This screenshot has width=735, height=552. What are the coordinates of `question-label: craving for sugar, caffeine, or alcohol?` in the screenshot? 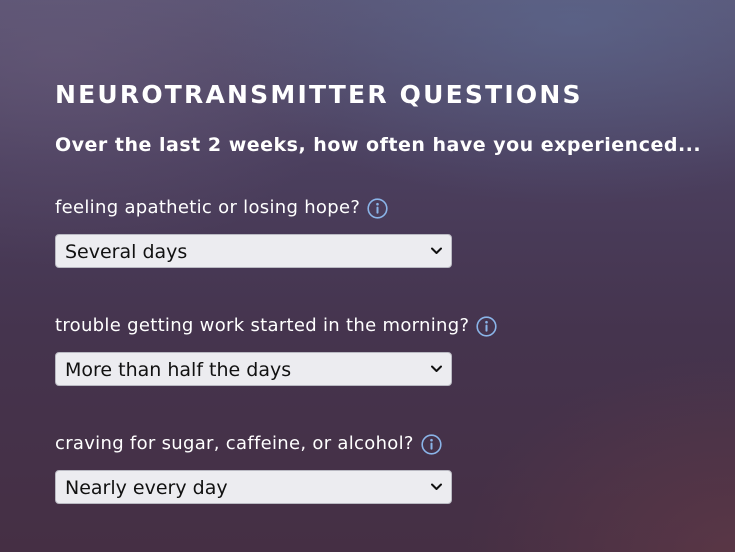 It's located at (234, 443).